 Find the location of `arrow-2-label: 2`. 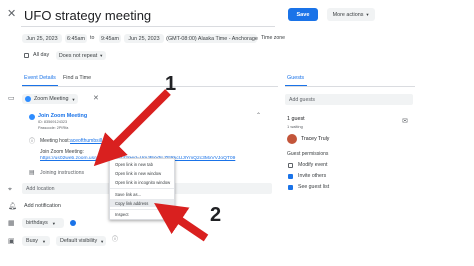

arrow-2-label: 2 is located at coordinates (216, 215).